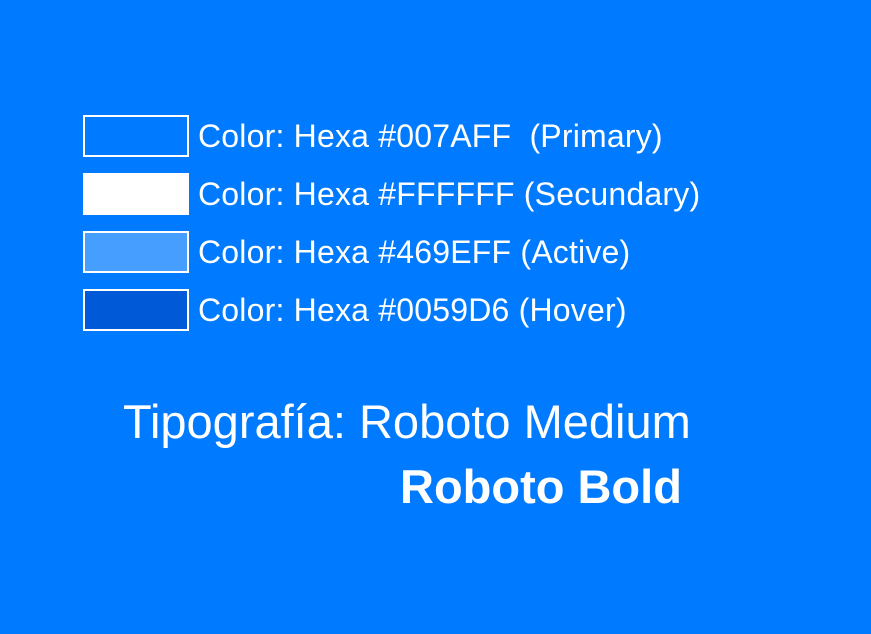 This screenshot has width=871, height=634. I want to click on color-label-hover: Color: Hexa #0059D6 (Hover), so click(412, 309).